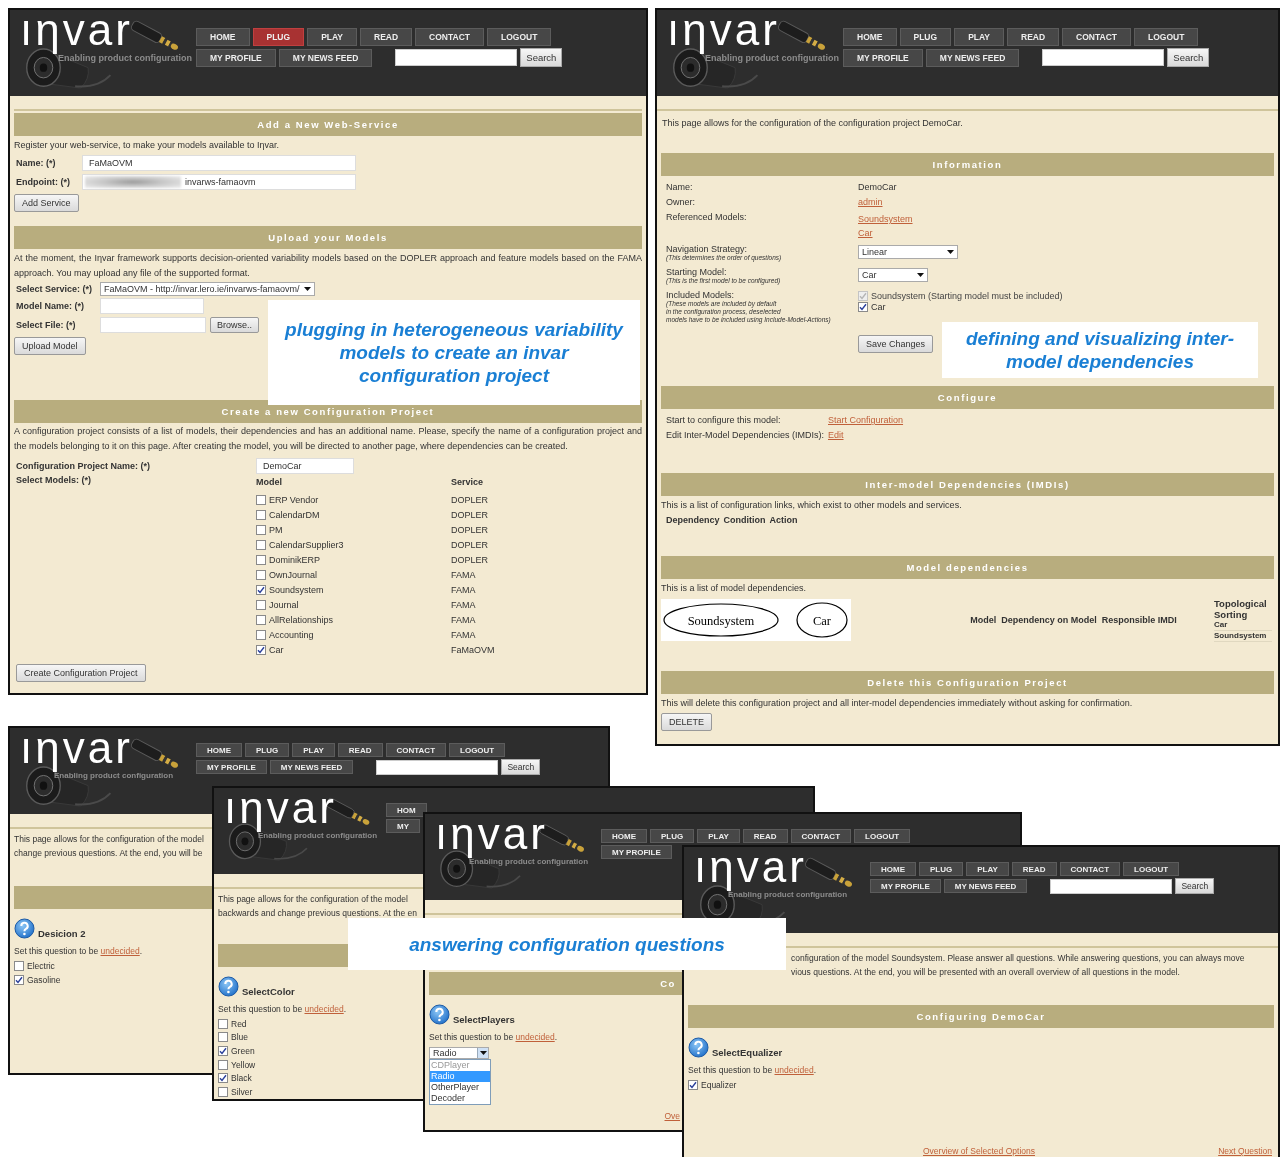  I want to click on dropdown-option: Decoder, so click(460, 1098).